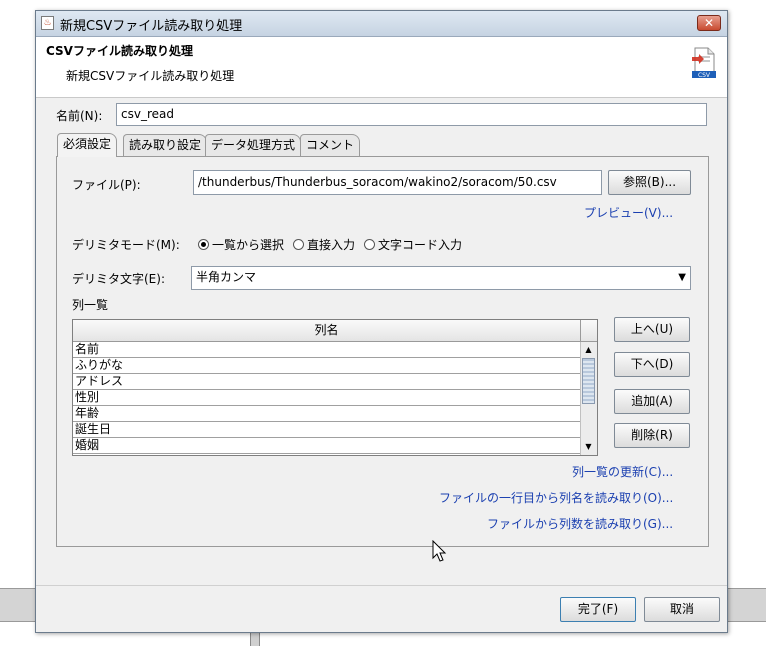 This screenshot has height=646, width=766. I want to click on table-header-corner, so click(589, 331).